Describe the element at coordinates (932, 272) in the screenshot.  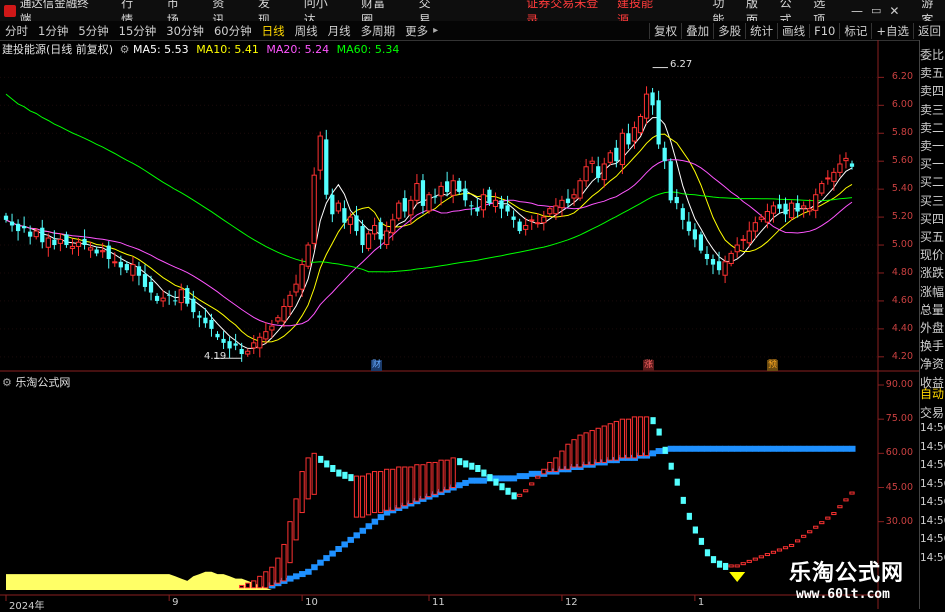
I see `sidebar-item: 涨跌` at that location.